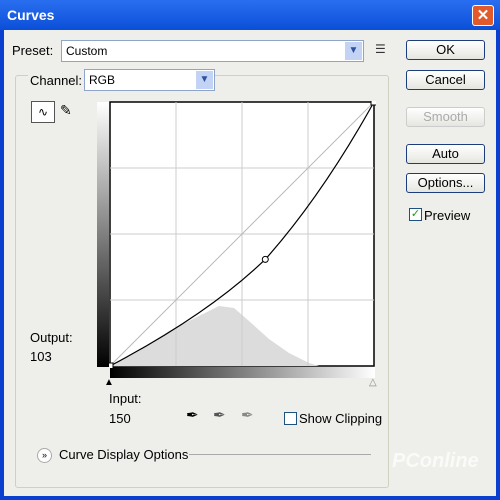 Image resolution: width=500 pixels, height=500 pixels. Describe the element at coordinates (219, 415) in the screenshot. I see `gray-eyedropper-icon: ✒` at that location.